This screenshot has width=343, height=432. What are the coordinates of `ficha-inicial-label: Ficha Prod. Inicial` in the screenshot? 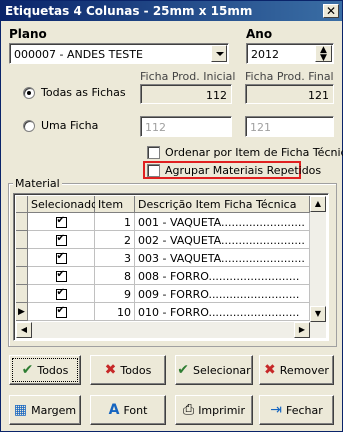 It's located at (188, 76).